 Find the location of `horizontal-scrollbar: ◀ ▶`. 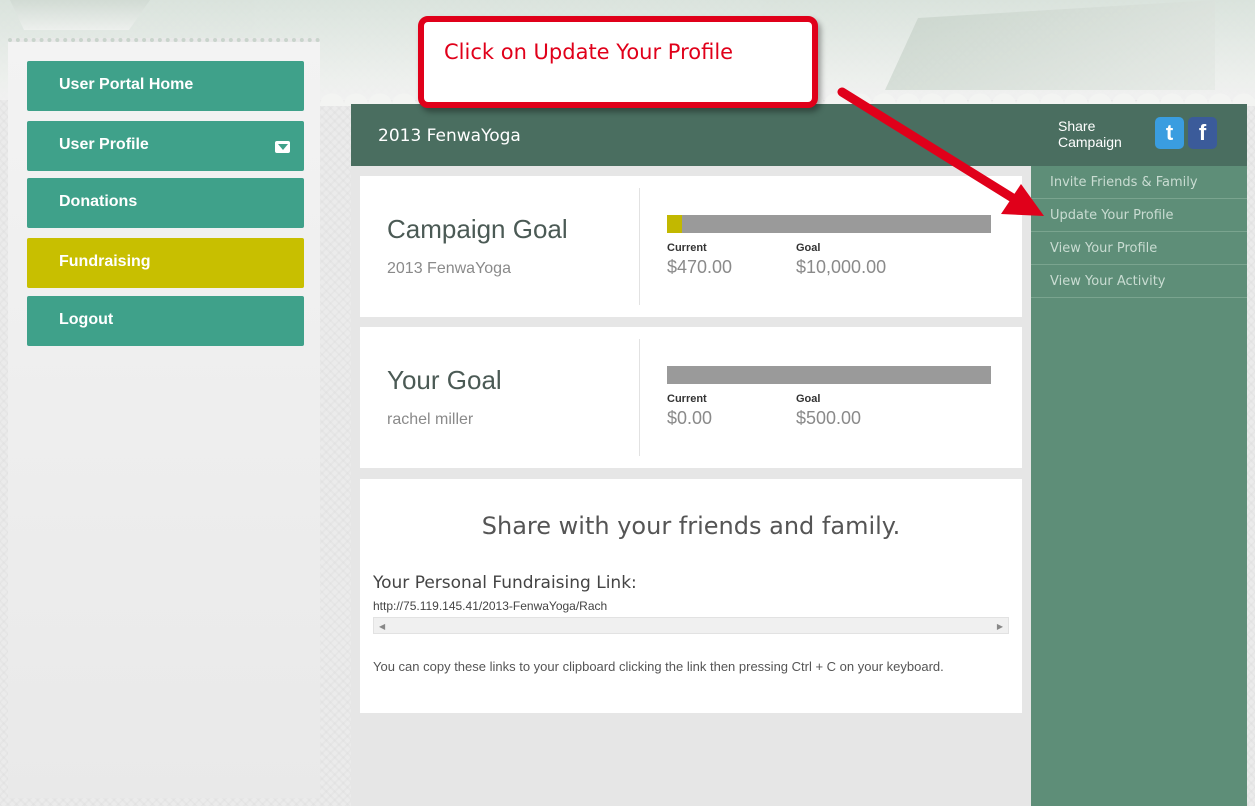

horizontal-scrollbar: ◀ ▶ is located at coordinates (691, 625).